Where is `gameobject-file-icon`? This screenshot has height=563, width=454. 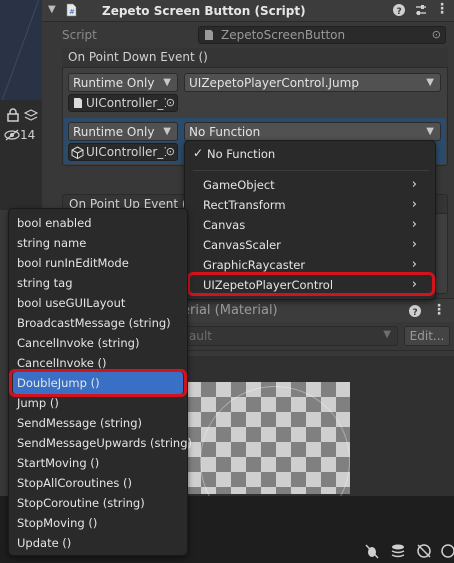
gameobject-file-icon is located at coordinates (78, 103).